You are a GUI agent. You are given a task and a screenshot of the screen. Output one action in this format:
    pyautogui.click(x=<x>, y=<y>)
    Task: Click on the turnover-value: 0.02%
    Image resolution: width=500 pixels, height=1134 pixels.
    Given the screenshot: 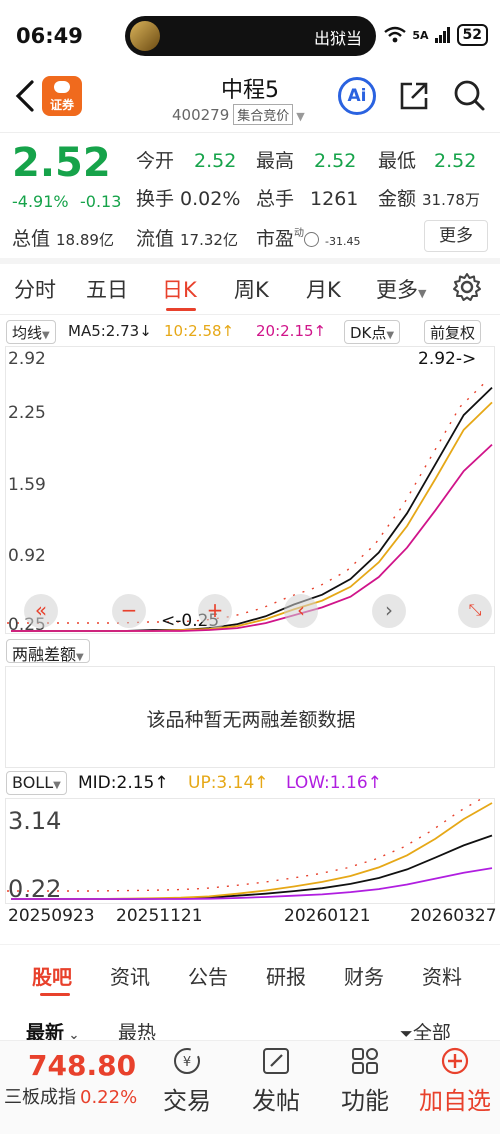 What is the action you would take?
    pyautogui.click(x=210, y=199)
    